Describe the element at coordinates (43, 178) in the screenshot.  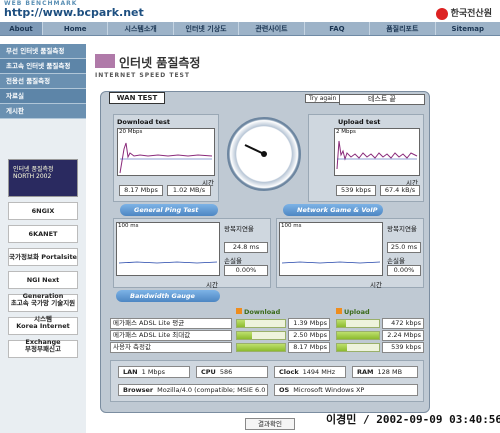
I see `sidebar-banner: 인터넷 품질측정 NORTH 2002` at that location.